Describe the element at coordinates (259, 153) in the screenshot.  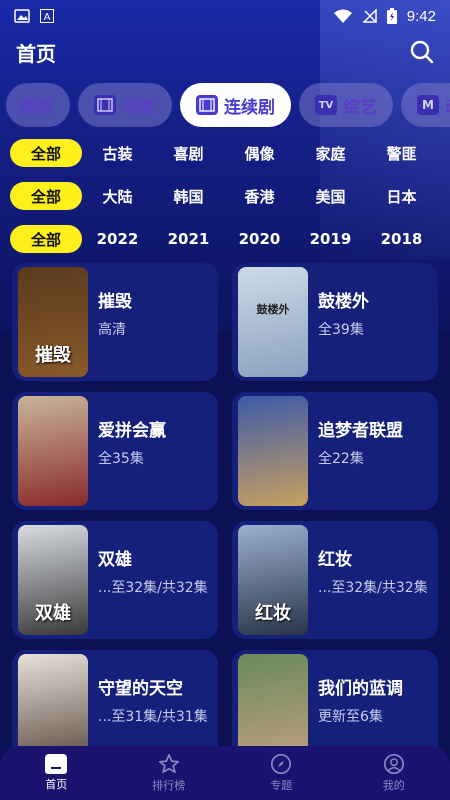
I see `filter-chip: 偶像` at that location.